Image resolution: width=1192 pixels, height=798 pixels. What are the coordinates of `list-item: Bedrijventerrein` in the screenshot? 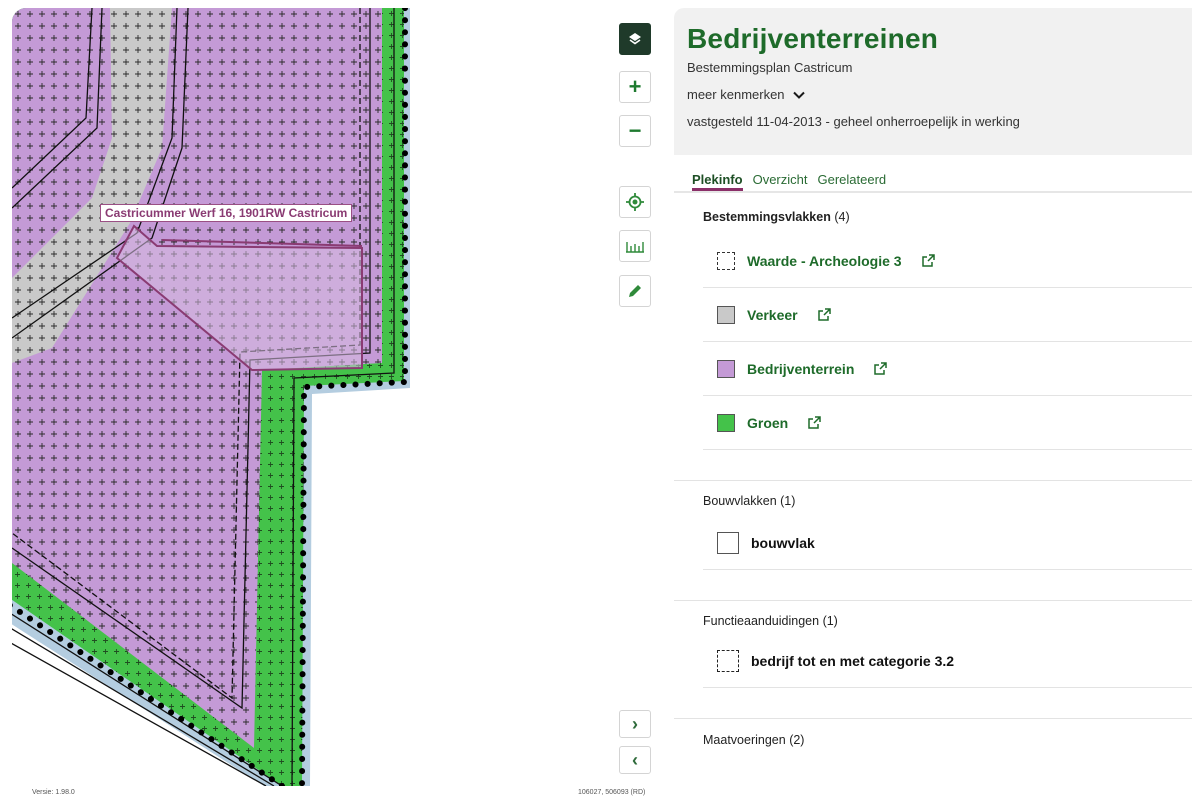 It's located at (947, 369).